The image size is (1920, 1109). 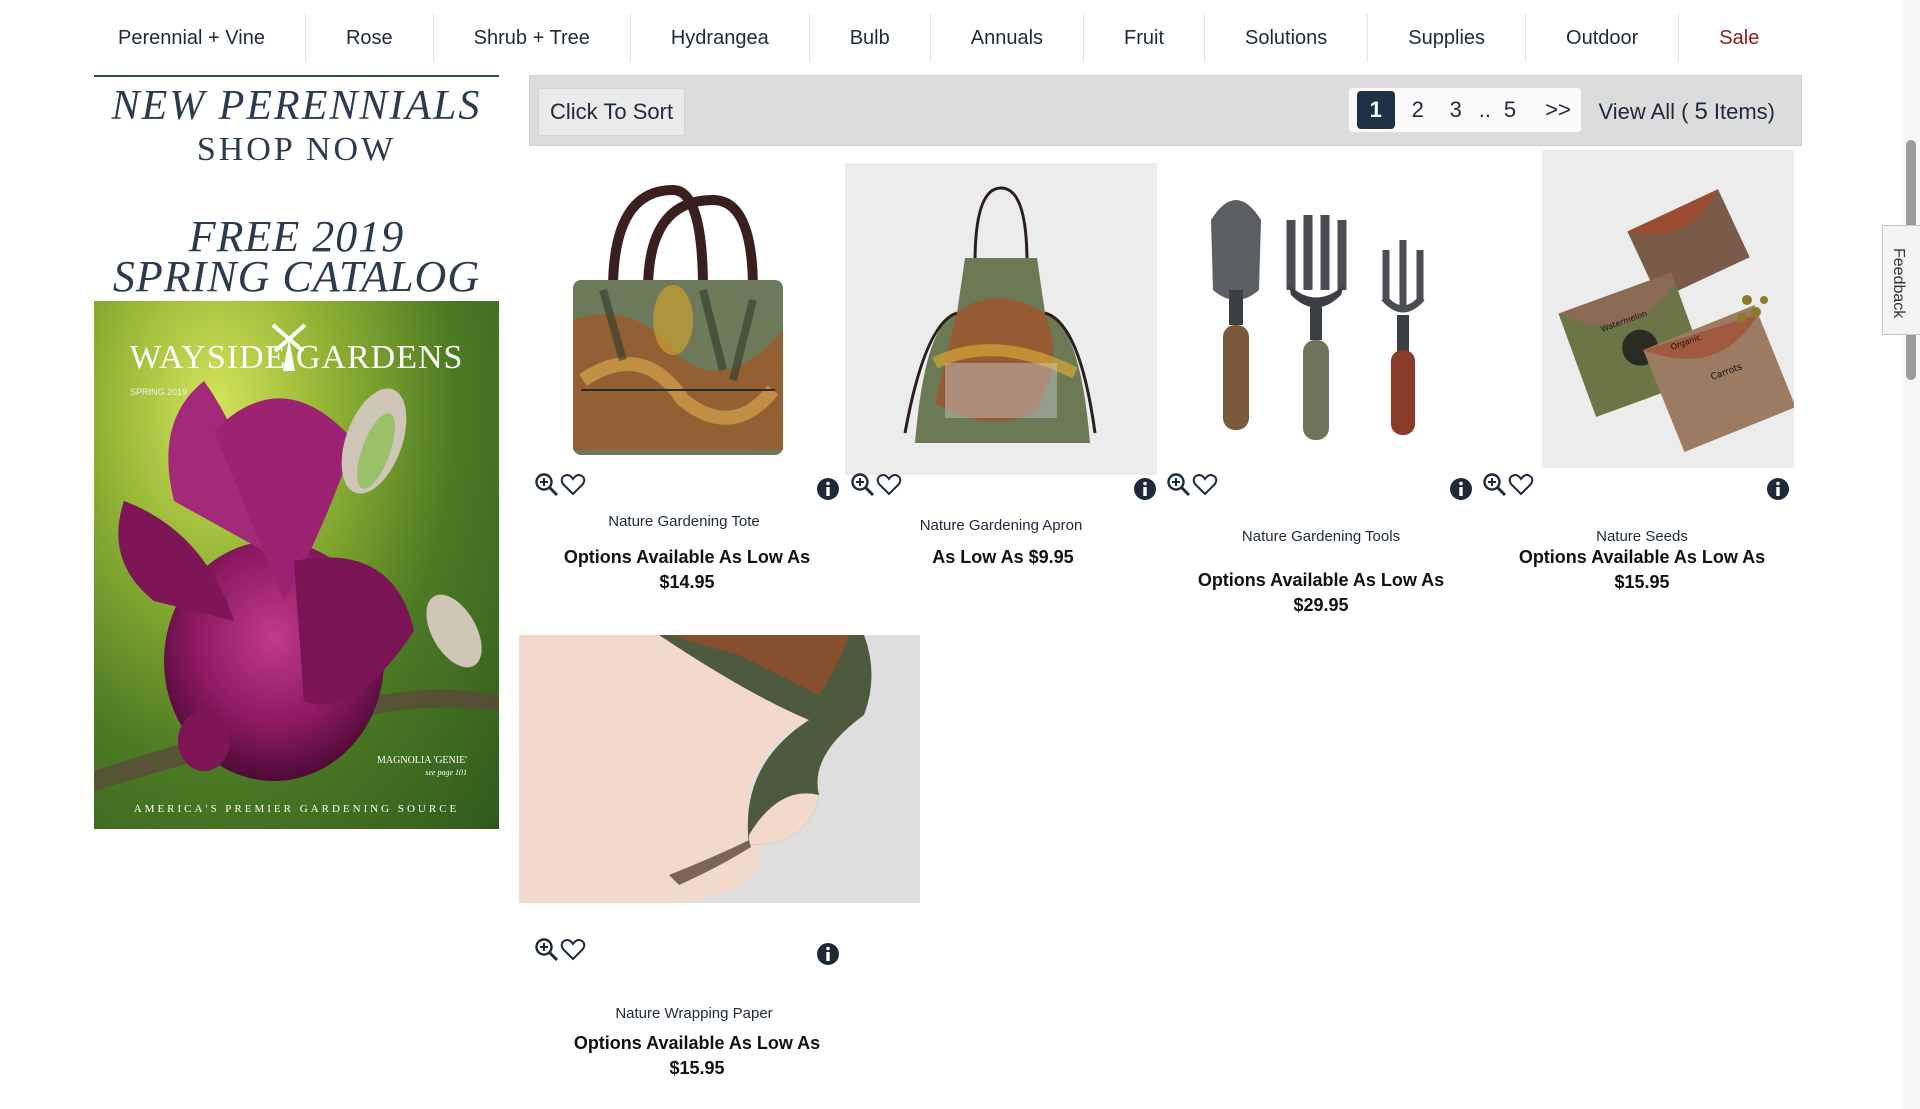 I want to click on catalog-caption-title: MAGNOLIA 'GENIE', so click(x=422, y=760).